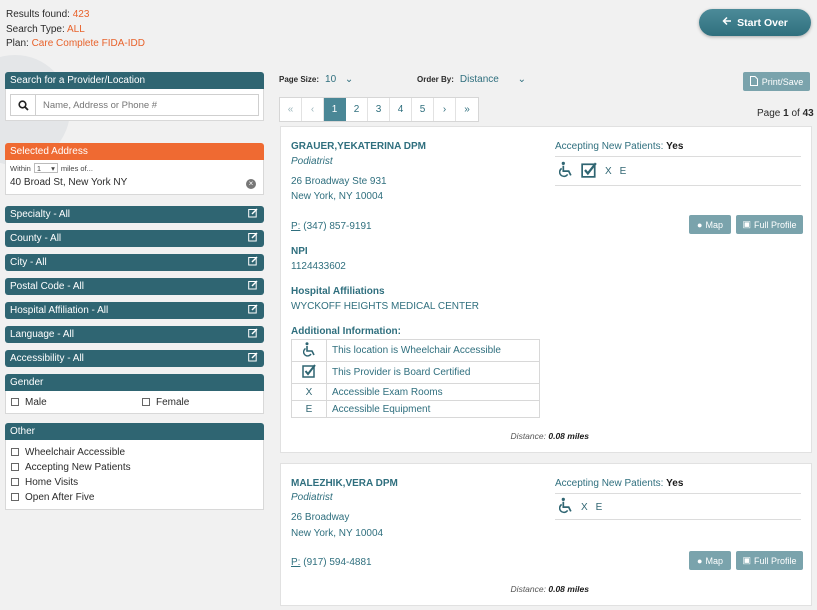 The width and height of the screenshot is (817, 610). I want to click on other-accepting-option: Accepting New Patients, so click(134, 467).